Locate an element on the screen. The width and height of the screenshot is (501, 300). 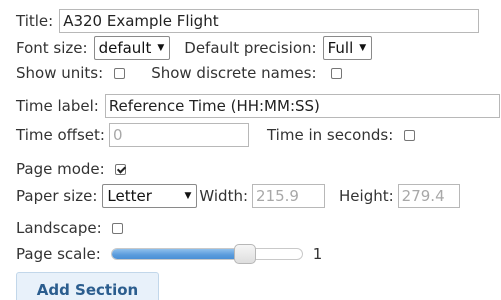
page-scale-slider is located at coordinates (206, 254).